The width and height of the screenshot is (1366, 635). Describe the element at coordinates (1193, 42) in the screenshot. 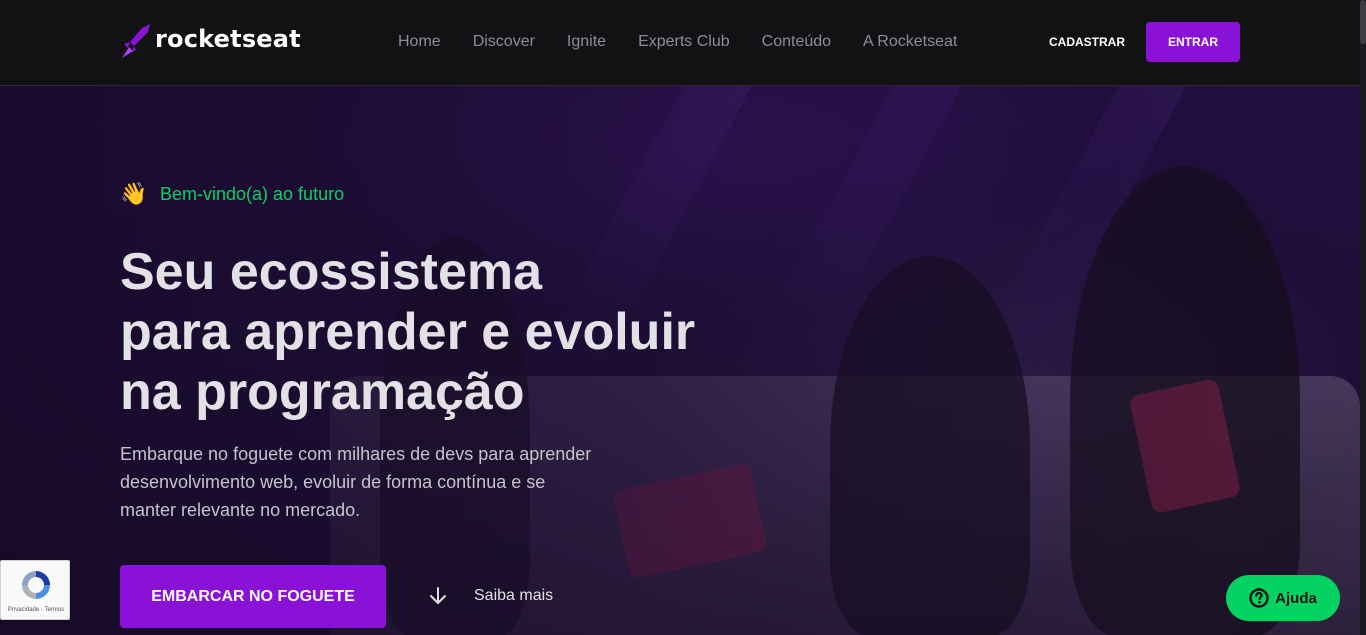

I see `login-button: ENTRAR` at that location.